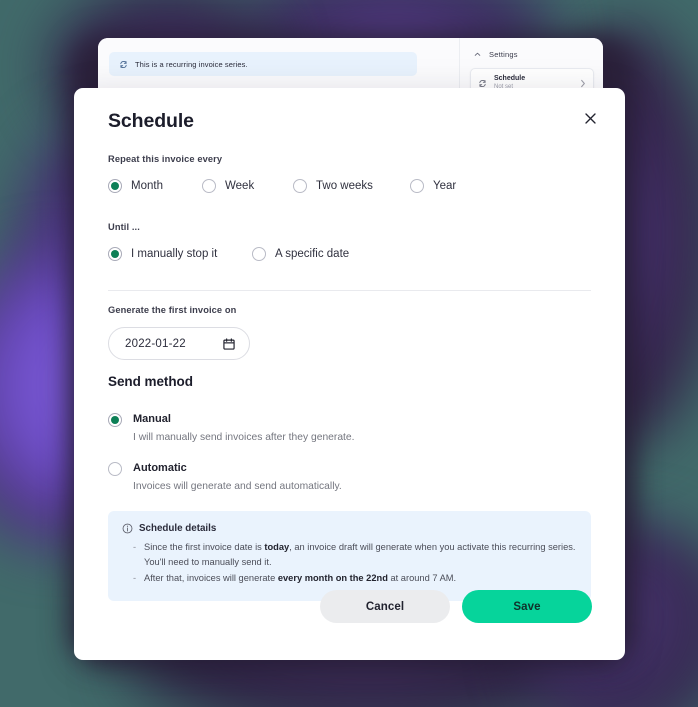 This screenshot has height=707, width=698. What do you see at coordinates (165, 159) in the screenshot?
I see `repeat-frequency-label: Repeat this invoice every` at bounding box center [165, 159].